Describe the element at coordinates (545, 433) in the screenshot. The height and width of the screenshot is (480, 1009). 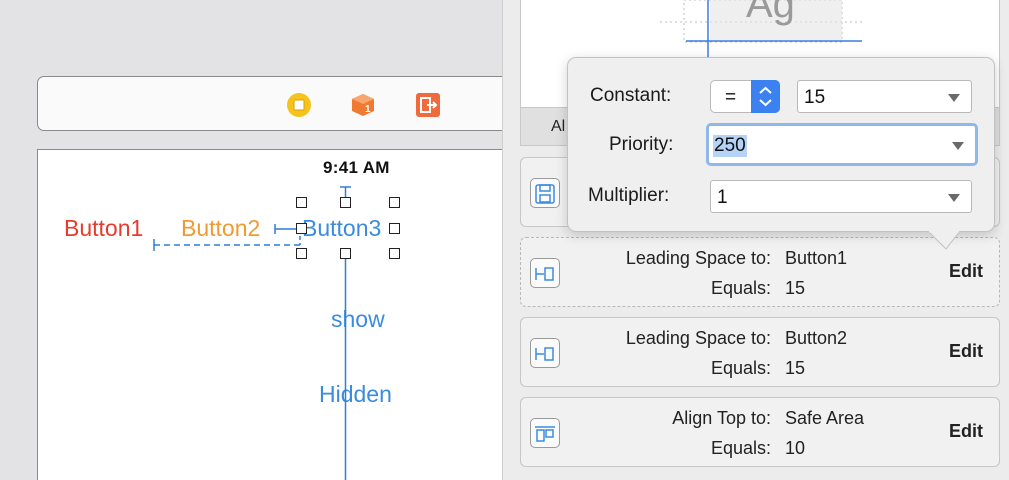
I see `align-top-icon` at that location.